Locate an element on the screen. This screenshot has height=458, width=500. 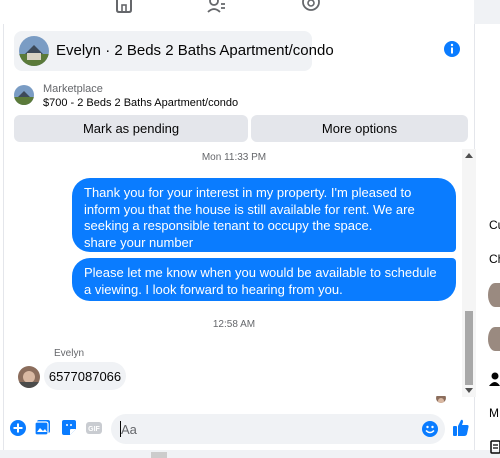
plus-circle-icon is located at coordinates (18, 428).